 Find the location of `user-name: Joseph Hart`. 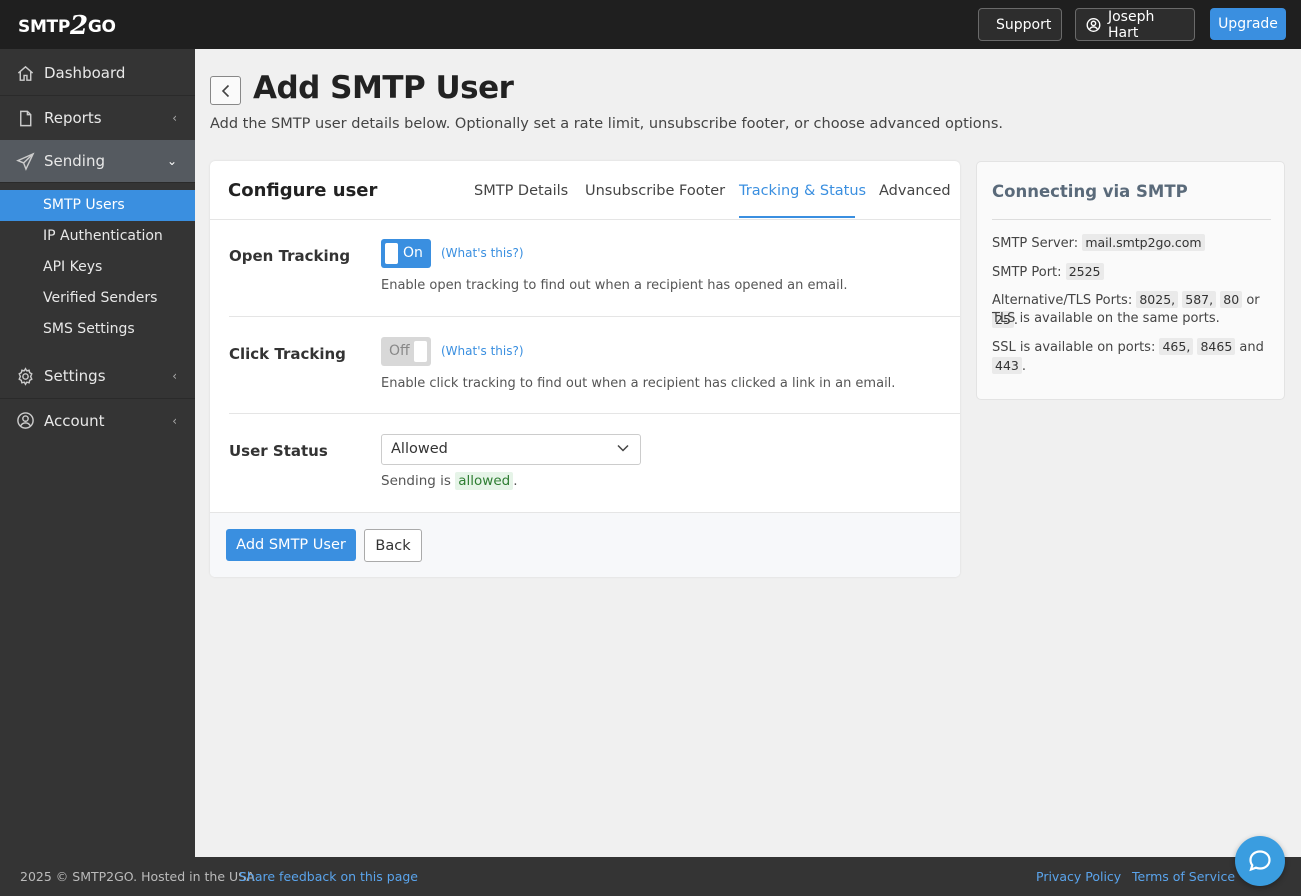

user-name: Joseph Hart is located at coordinates (1131, 24).